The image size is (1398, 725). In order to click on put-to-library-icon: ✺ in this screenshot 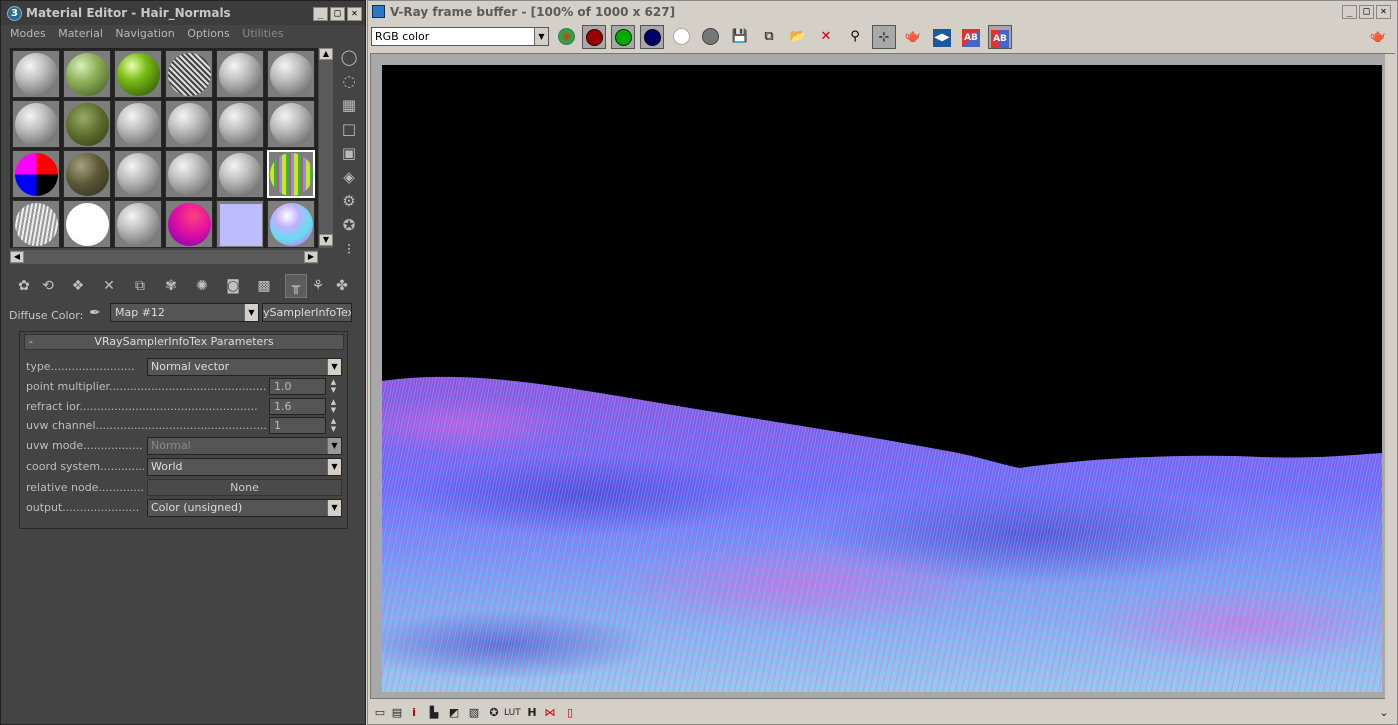, I will do `click(202, 286)`.